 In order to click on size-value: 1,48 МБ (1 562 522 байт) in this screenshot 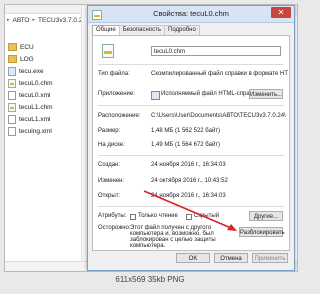, I will do `click(186, 131)`.